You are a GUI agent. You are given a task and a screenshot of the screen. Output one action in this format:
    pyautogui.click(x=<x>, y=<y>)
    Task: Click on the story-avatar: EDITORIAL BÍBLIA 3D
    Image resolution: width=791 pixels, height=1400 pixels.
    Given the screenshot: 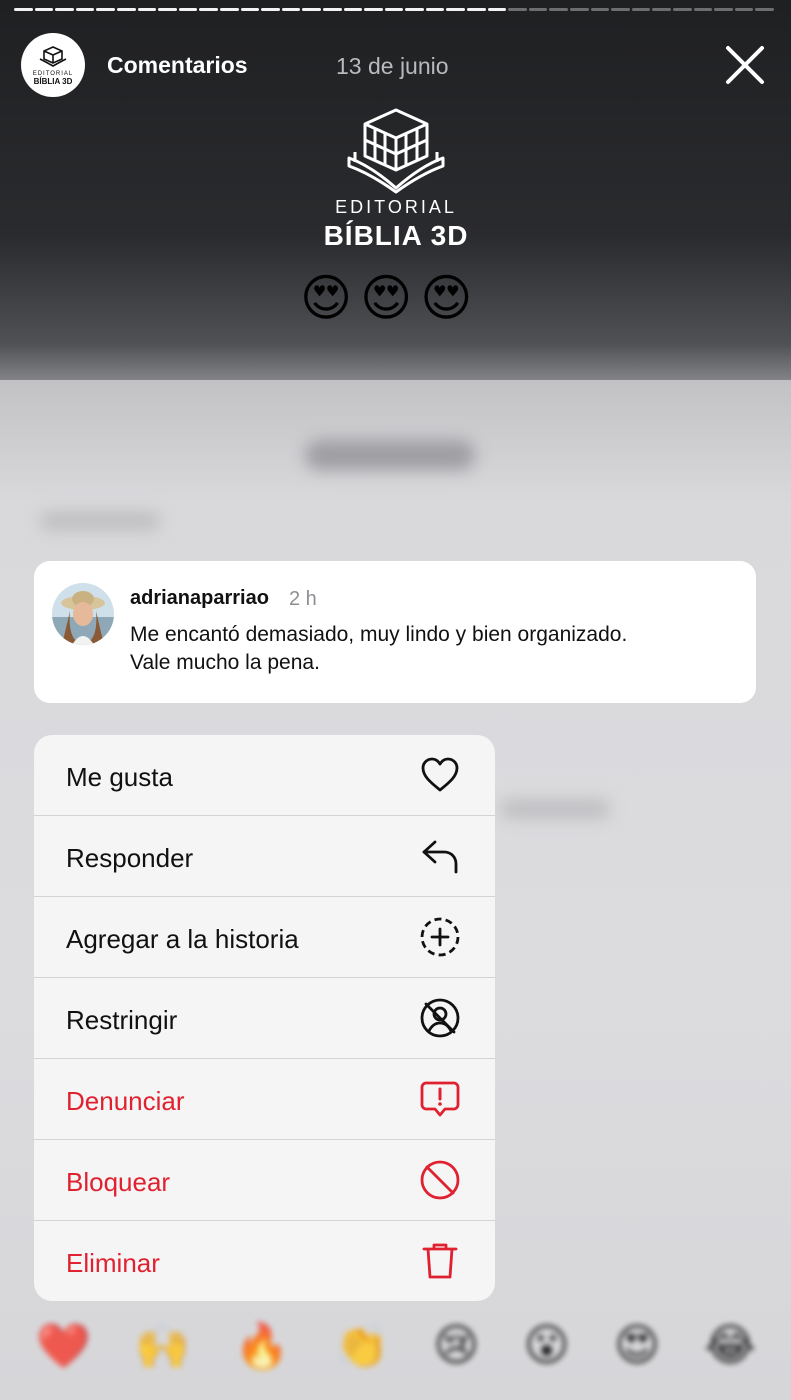 What is the action you would take?
    pyautogui.click(x=53, y=65)
    